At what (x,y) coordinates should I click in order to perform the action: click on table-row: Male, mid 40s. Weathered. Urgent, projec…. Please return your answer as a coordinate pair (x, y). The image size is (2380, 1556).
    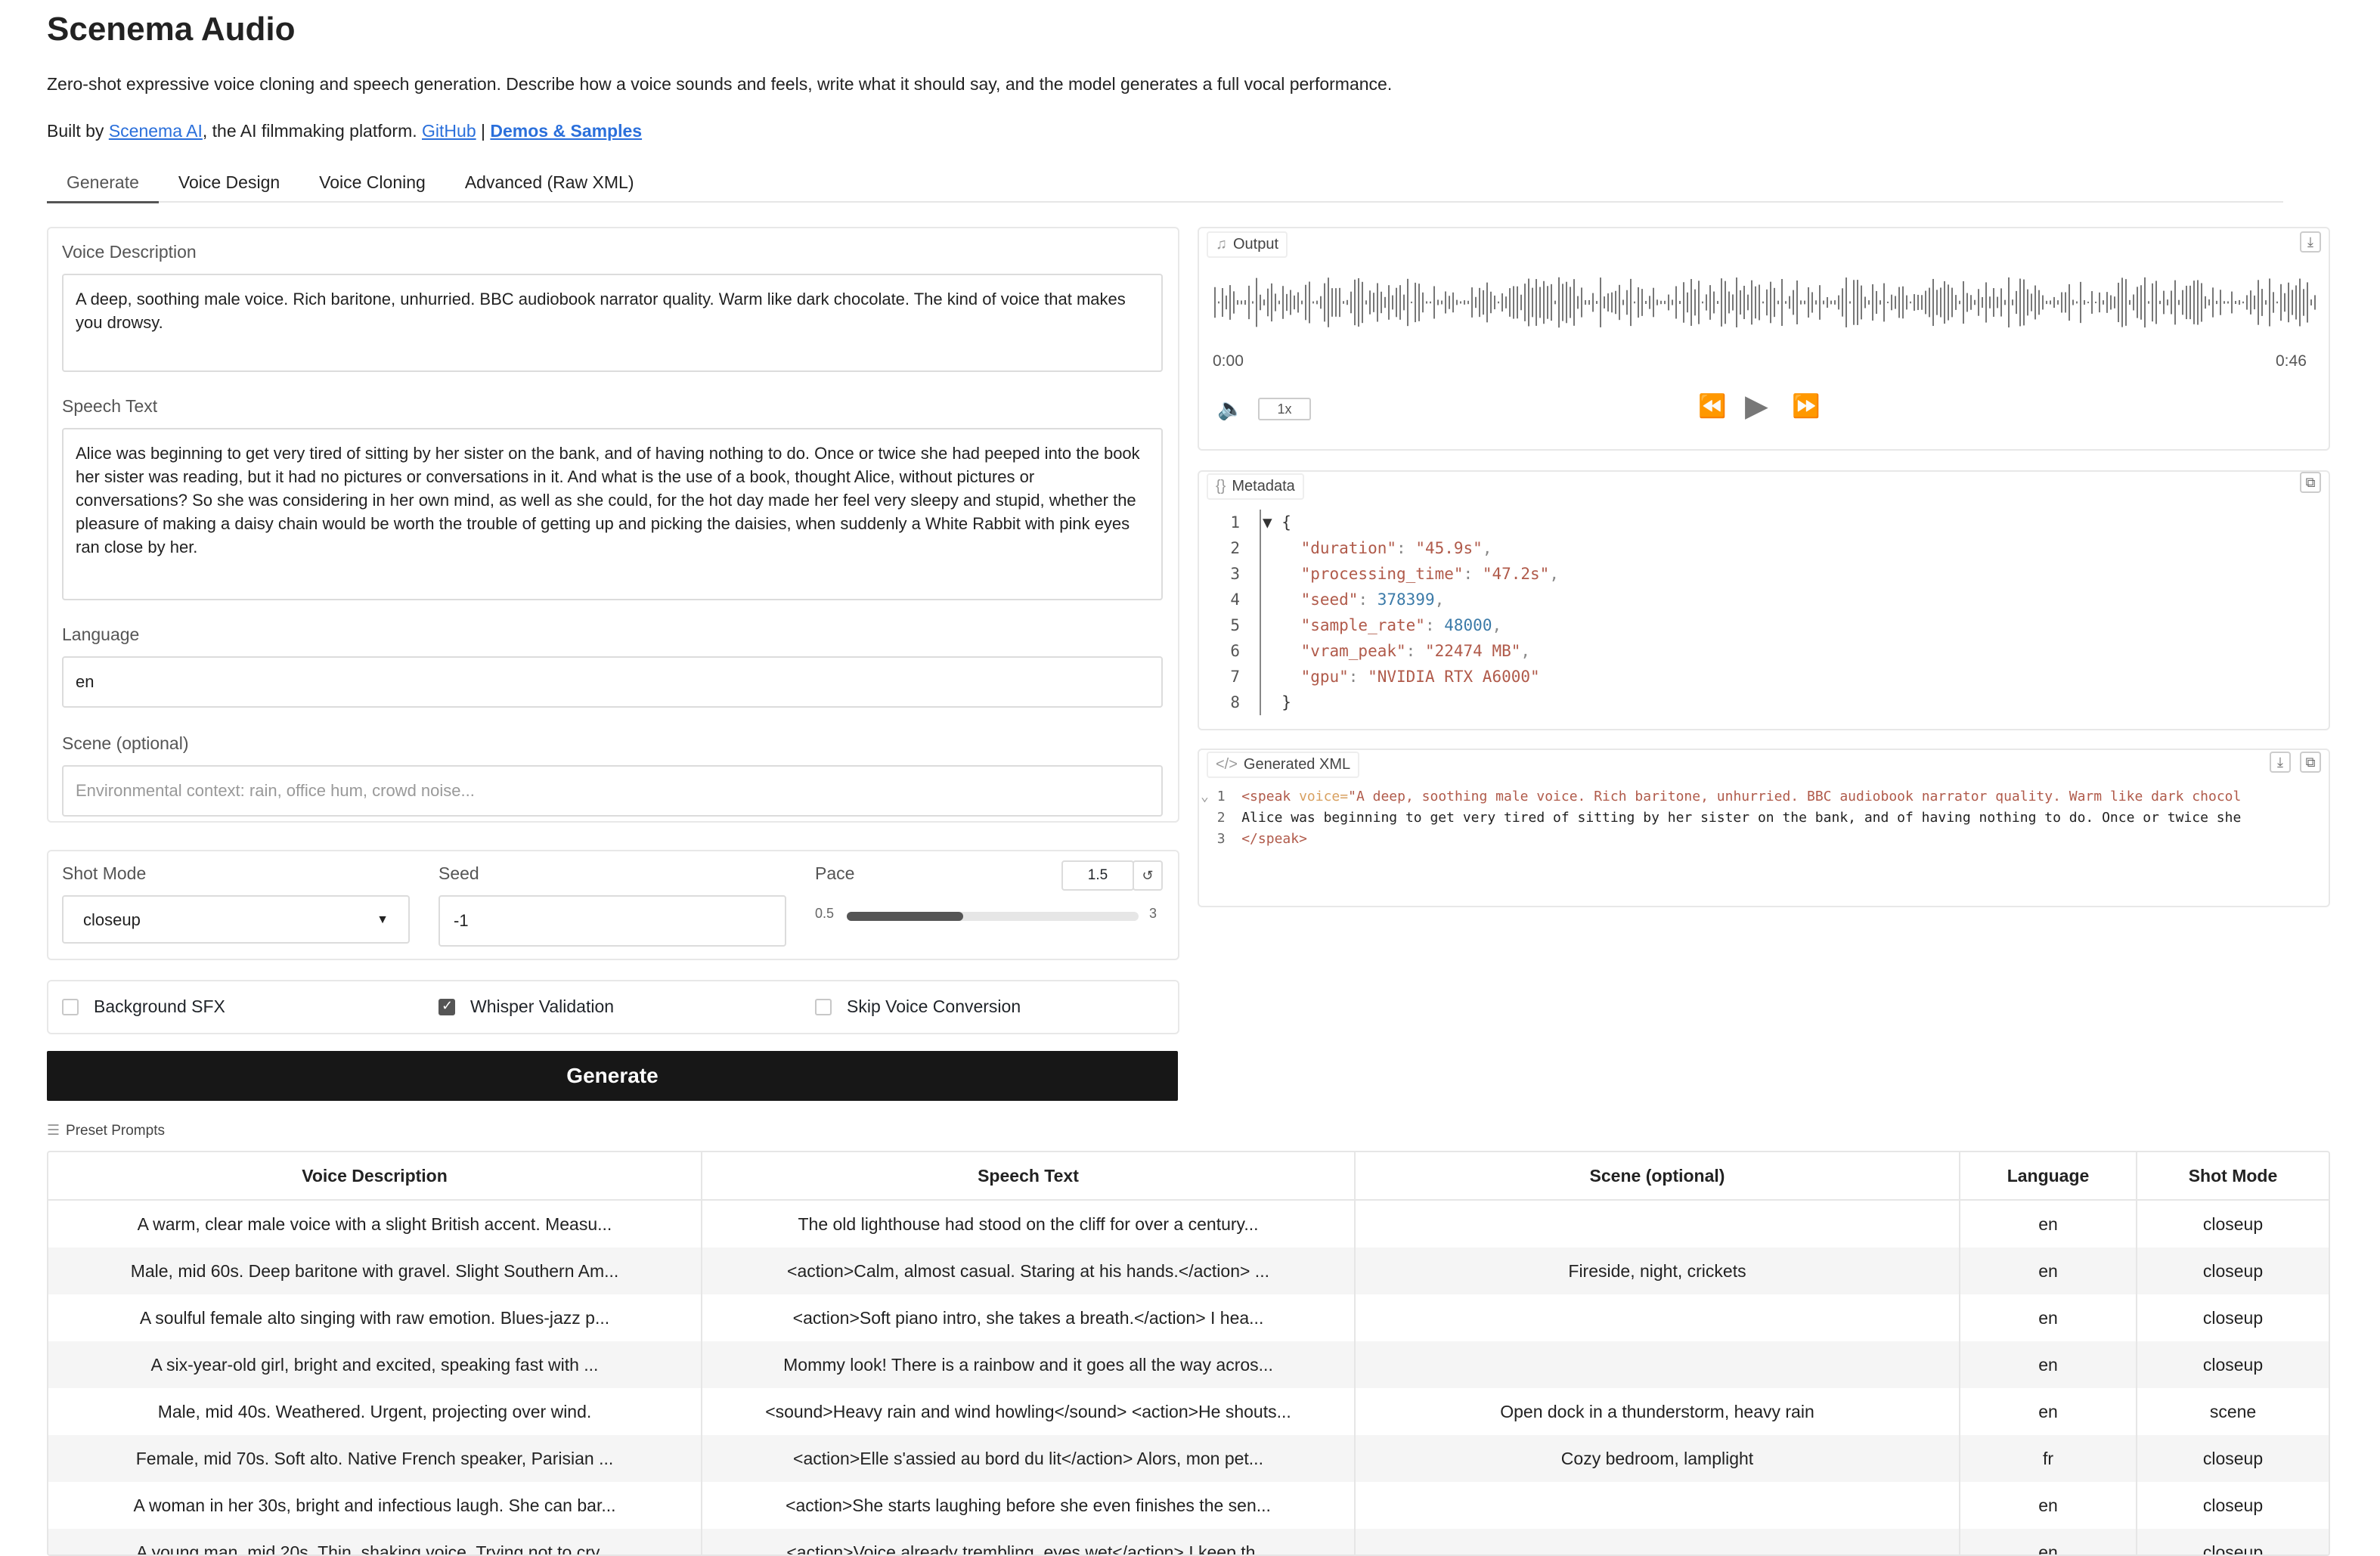
    Looking at the image, I should click on (1188, 1411).